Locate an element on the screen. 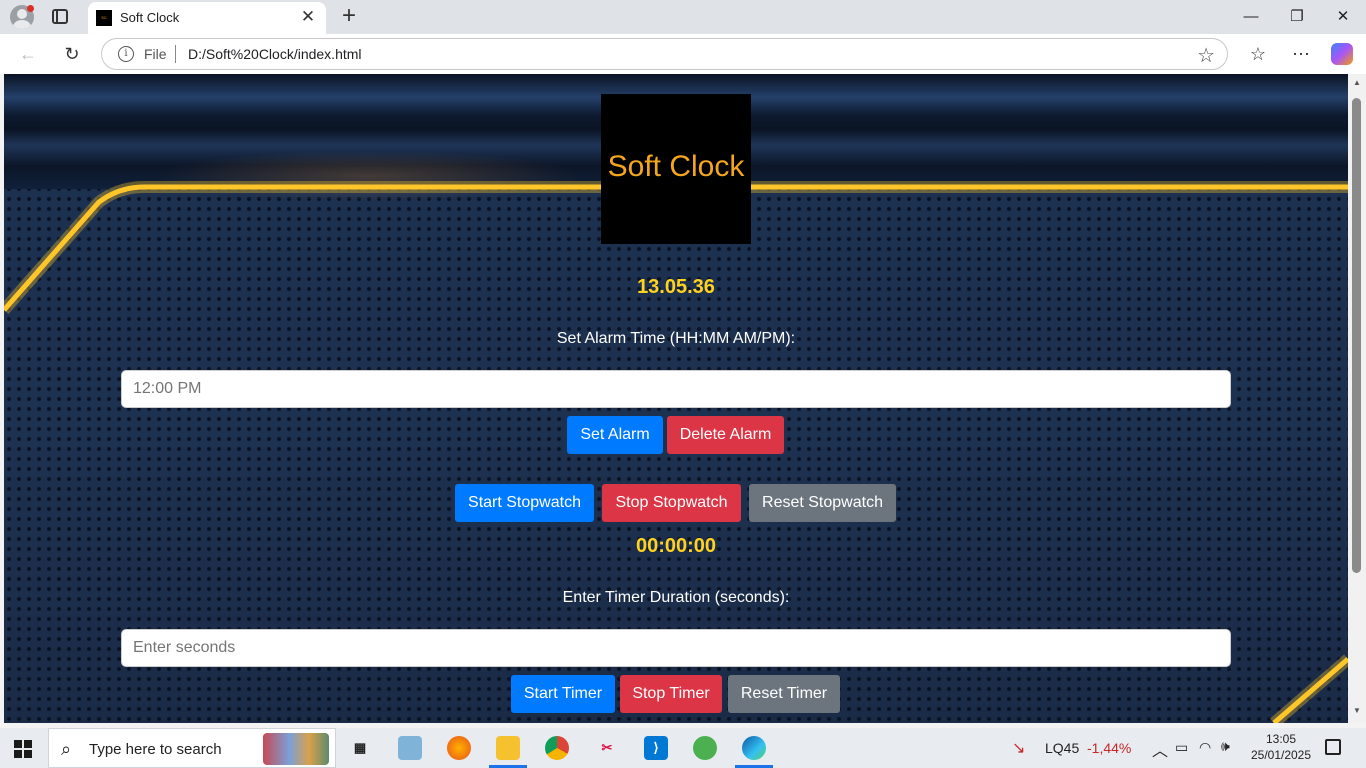 Image resolution: width=1366 pixels, height=768 pixels. page-scrollbar: ▲ ▼ is located at coordinates (1357, 398).